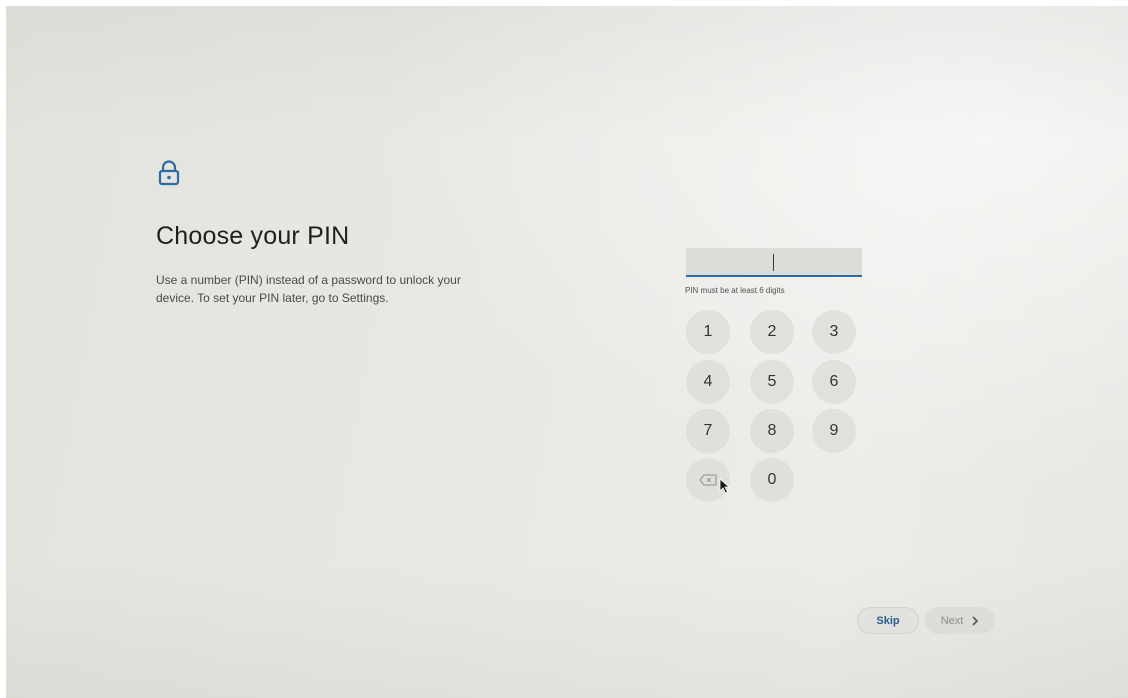  I want to click on key-6: 6, so click(834, 382).